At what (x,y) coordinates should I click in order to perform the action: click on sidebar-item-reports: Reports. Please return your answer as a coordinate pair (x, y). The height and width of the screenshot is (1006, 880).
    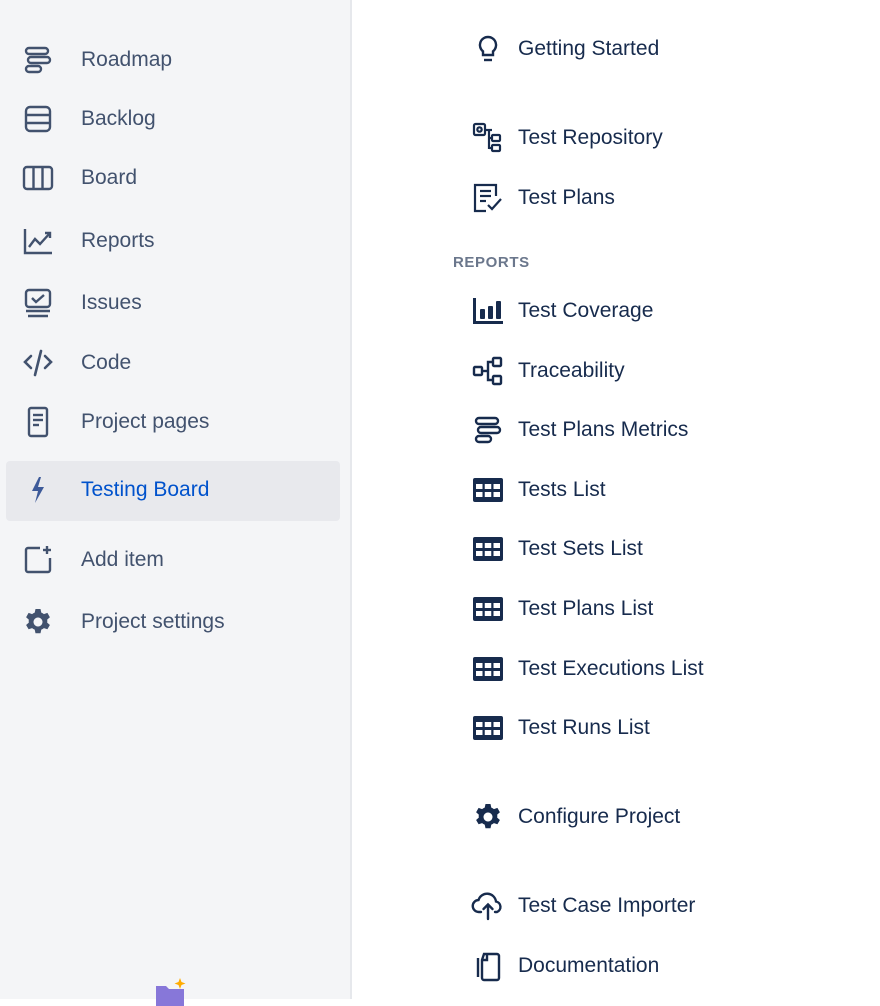
    Looking at the image, I should click on (175, 241).